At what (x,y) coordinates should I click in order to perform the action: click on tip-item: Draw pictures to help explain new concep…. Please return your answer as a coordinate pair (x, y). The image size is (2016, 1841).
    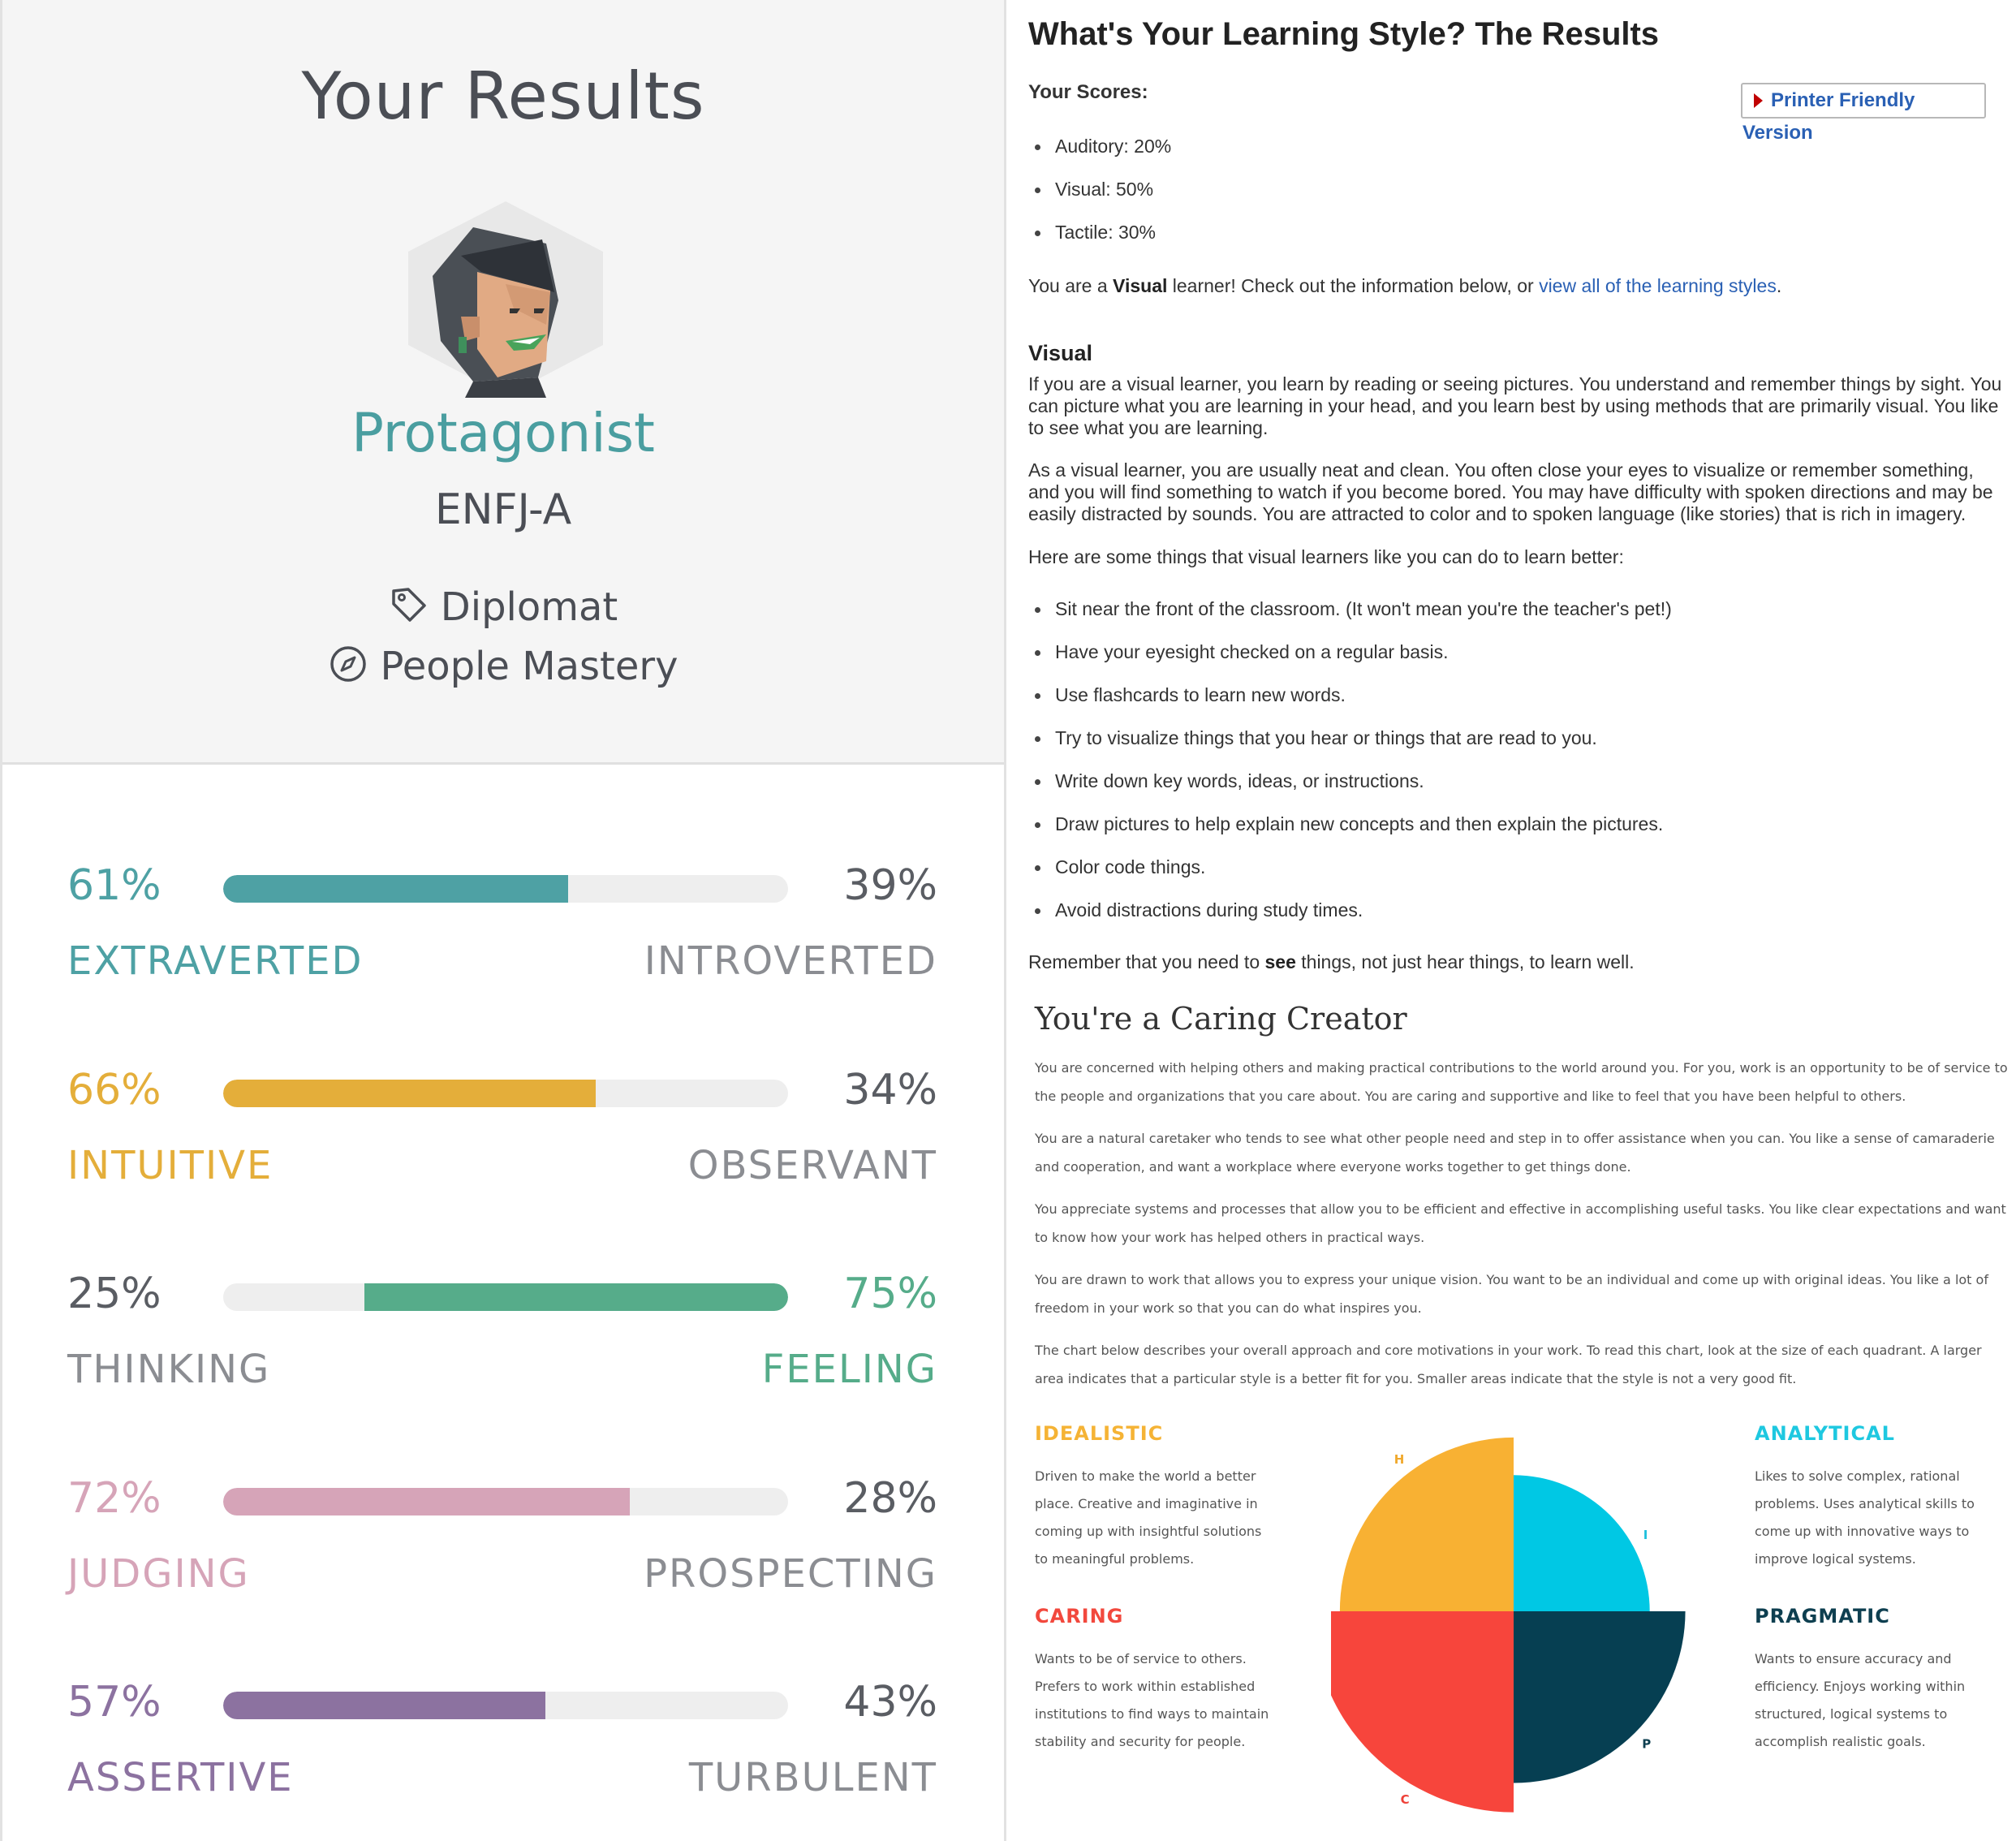
    Looking at the image, I should click on (1350, 835).